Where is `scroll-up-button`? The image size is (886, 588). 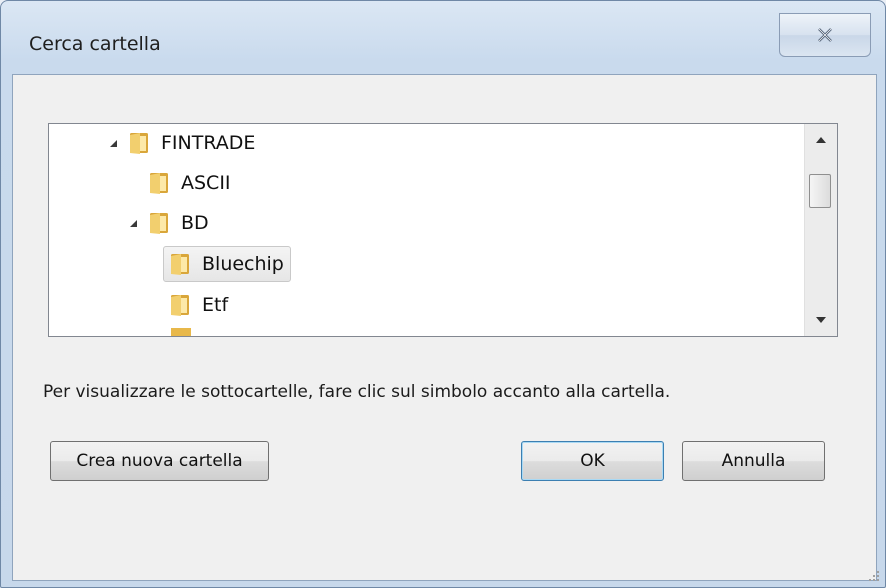 scroll-up-button is located at coordinates (821, 140).